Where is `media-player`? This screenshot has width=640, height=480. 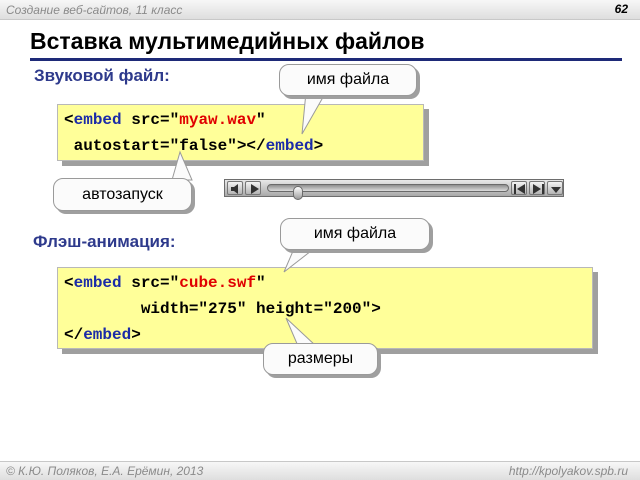 media-player is located at coordinates (394, 189).